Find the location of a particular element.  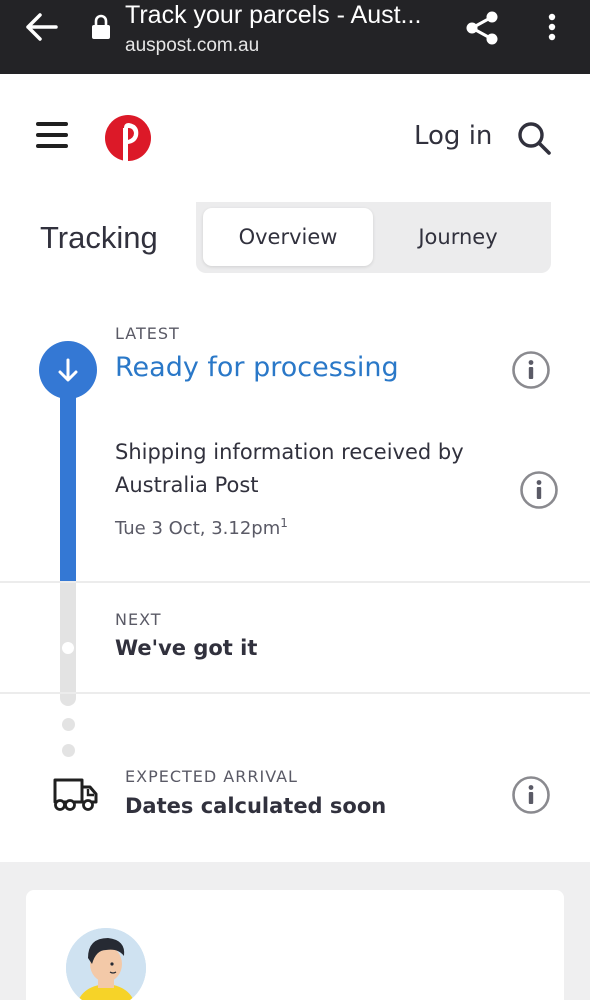

tracking-tabs: Overview Journey is located at coordinates (373, 237).